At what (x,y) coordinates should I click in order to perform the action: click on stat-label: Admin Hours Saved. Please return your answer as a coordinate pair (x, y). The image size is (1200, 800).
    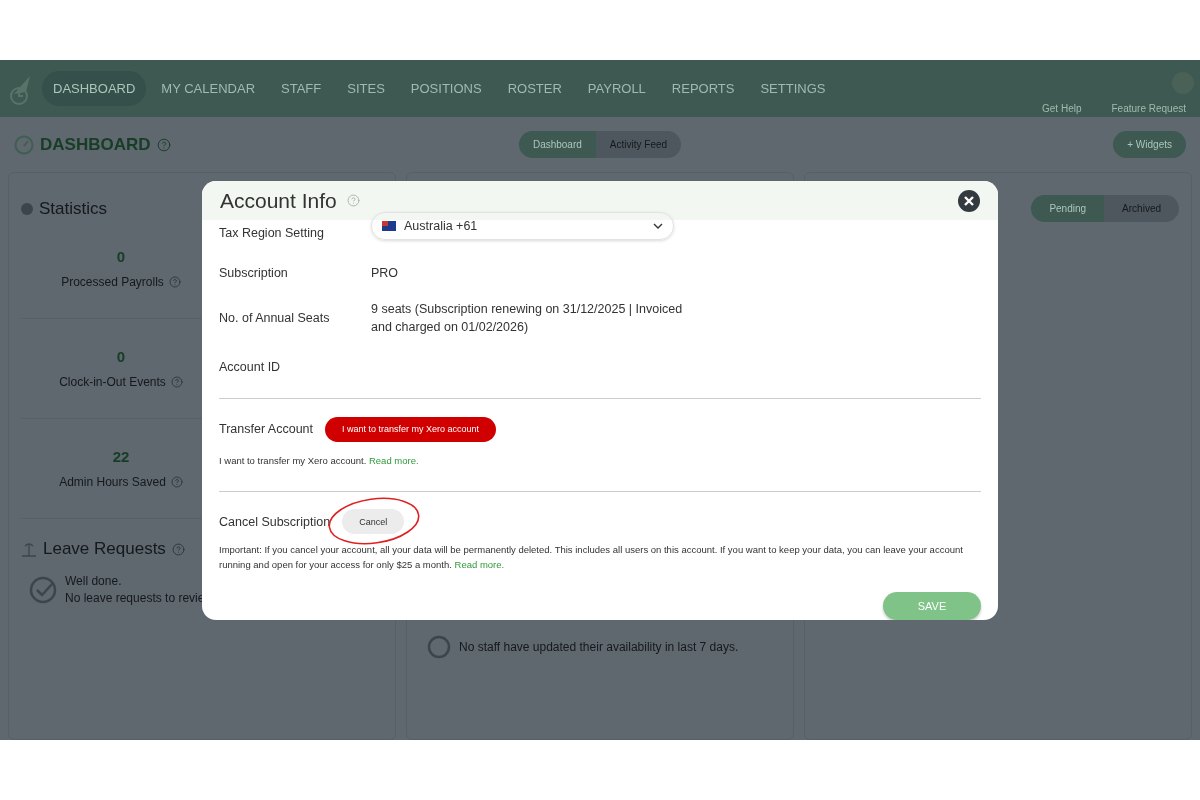
    Looking at the image, I should click on (112, 482).